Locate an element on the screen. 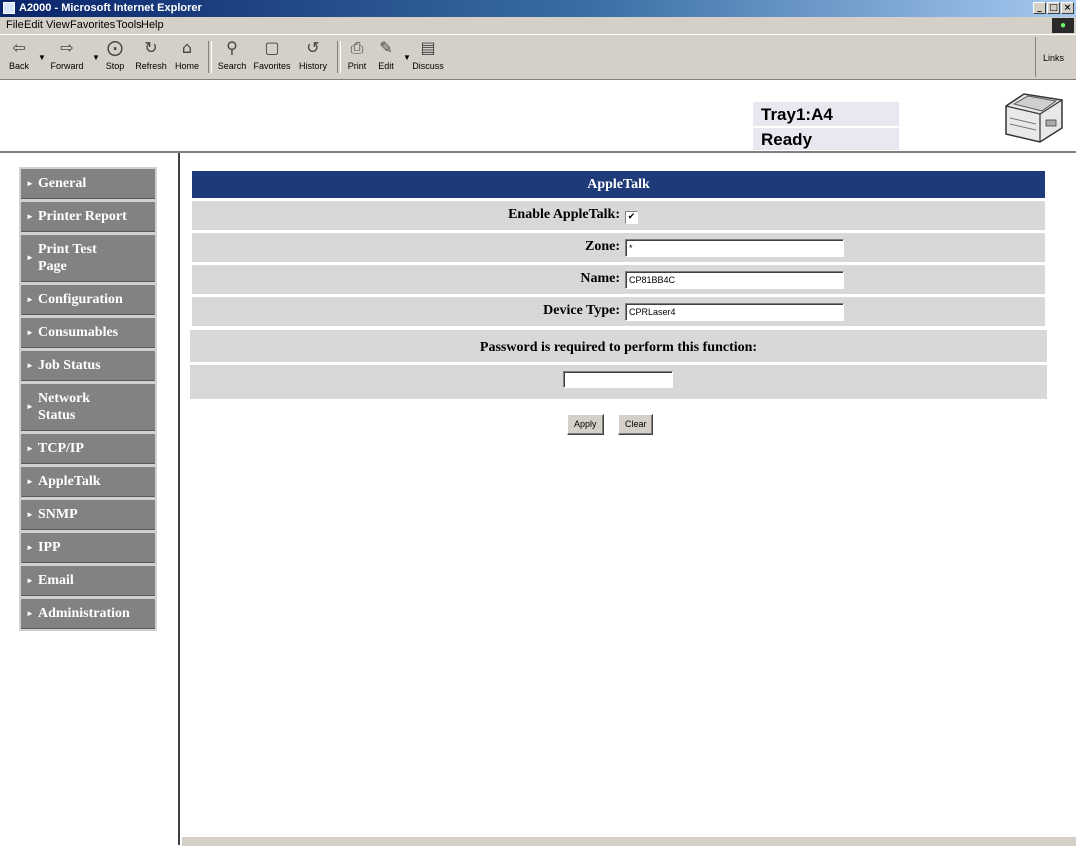 The width and height of the screenshot is (1076, 846). password-divider is located at coordinates (618, 363).